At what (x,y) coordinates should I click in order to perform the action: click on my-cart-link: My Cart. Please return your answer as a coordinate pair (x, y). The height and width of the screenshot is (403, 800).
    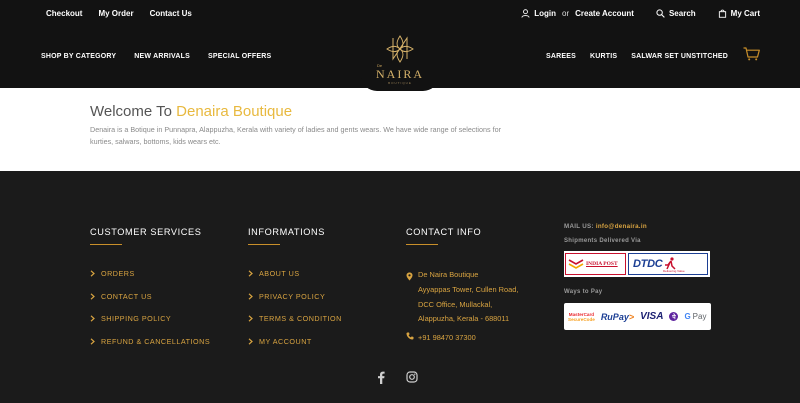
    Looking at the image, I should click on (739, 13).